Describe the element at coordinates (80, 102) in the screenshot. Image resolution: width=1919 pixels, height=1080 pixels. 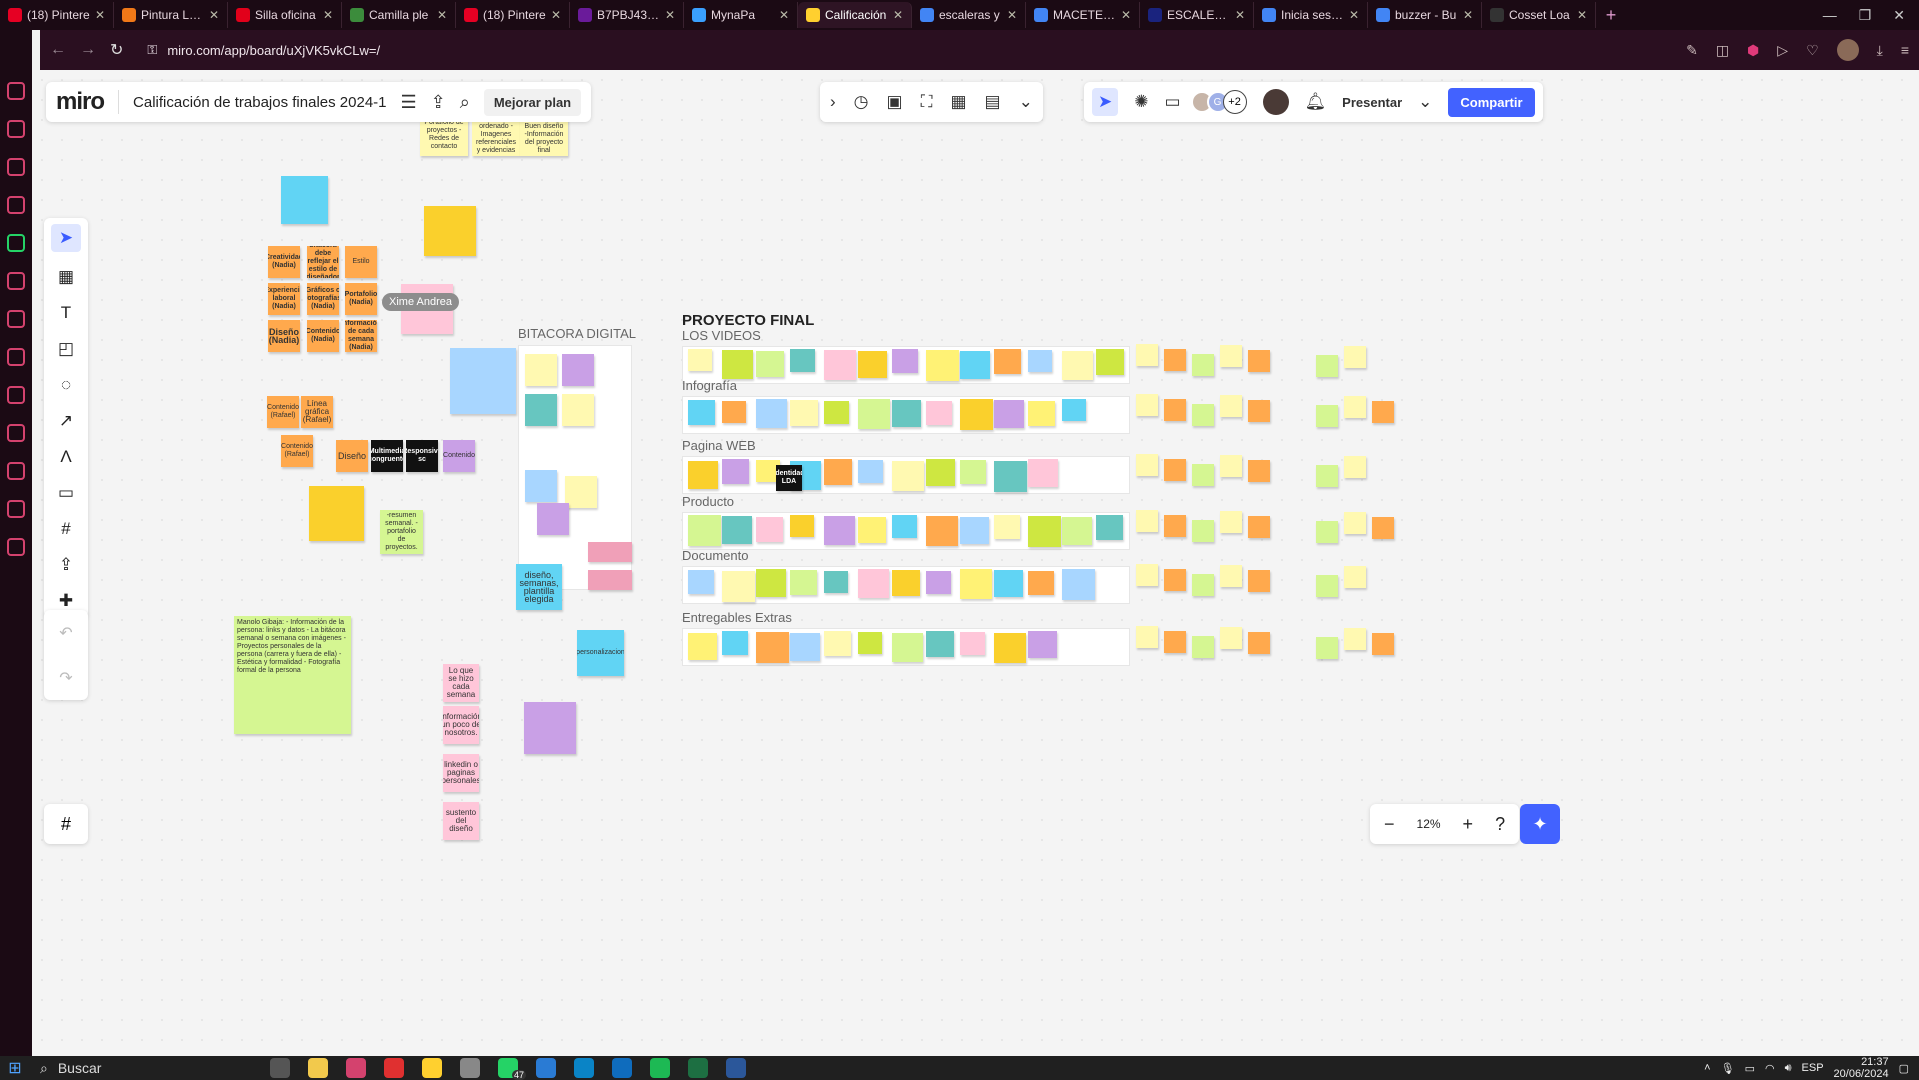
I see `miro-logo: miro` at that location.